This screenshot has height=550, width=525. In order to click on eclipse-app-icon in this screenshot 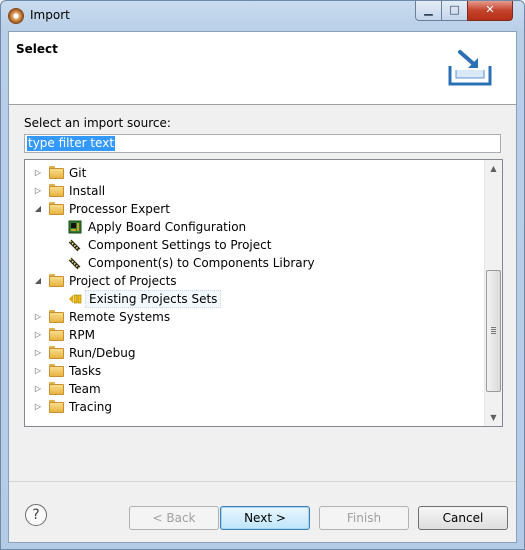, I will do `click(16, 16)`.